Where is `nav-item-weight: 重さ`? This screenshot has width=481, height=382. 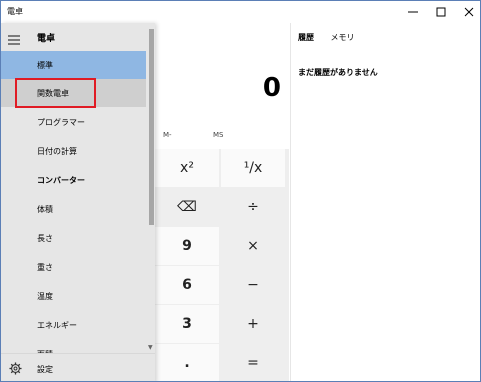 nav-item-weight: 重さ is located at coordinates (73, 267).